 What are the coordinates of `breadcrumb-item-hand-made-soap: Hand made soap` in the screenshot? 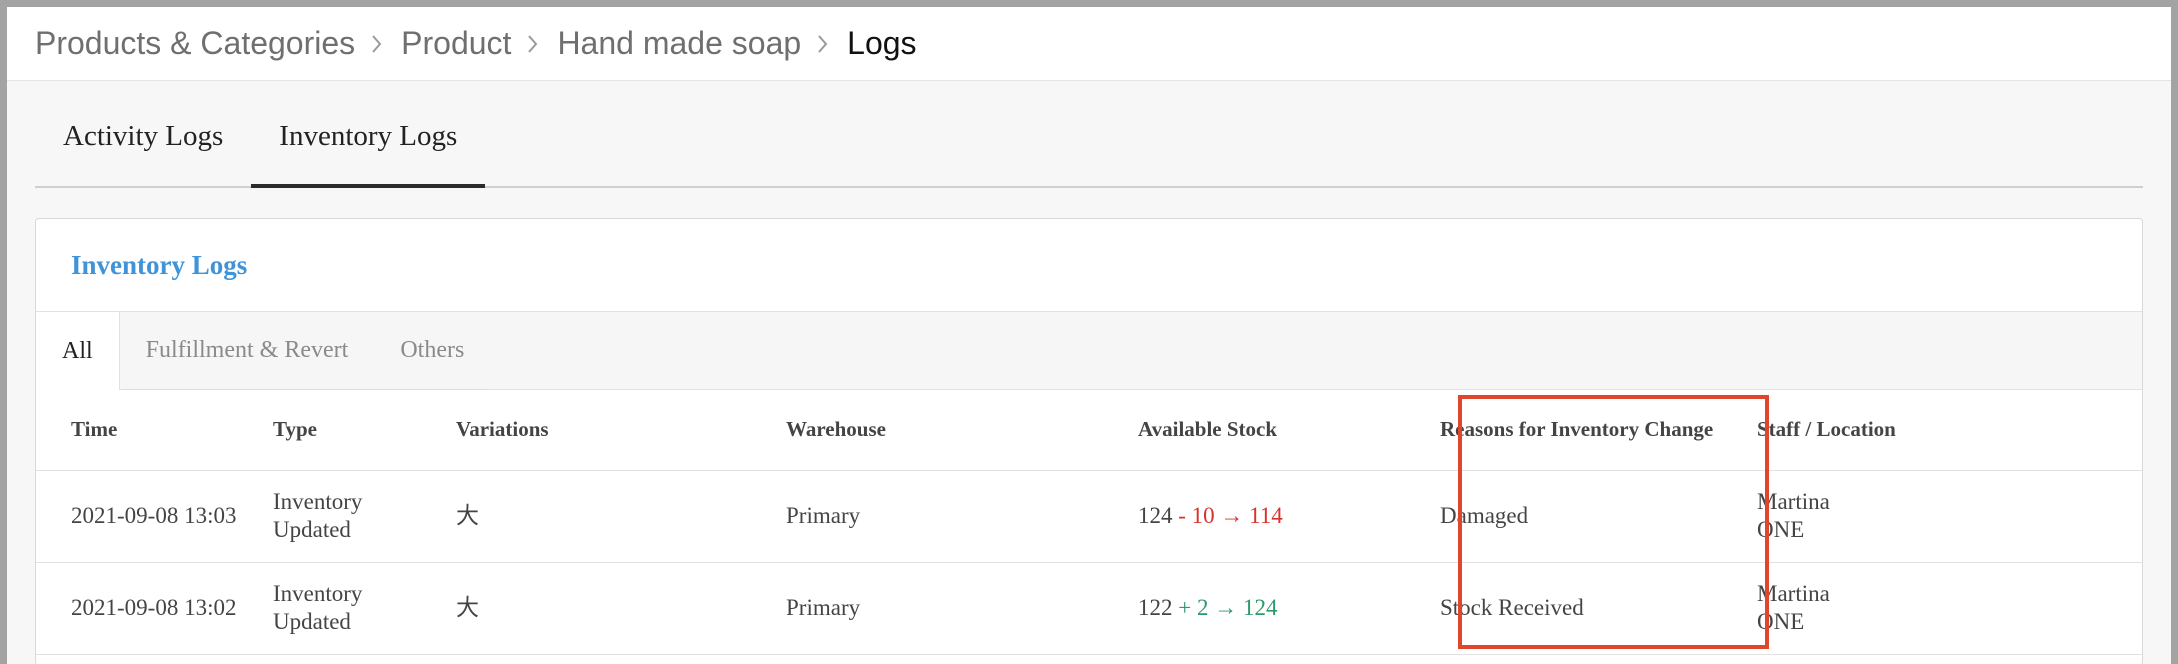 It's located at (679, 43).